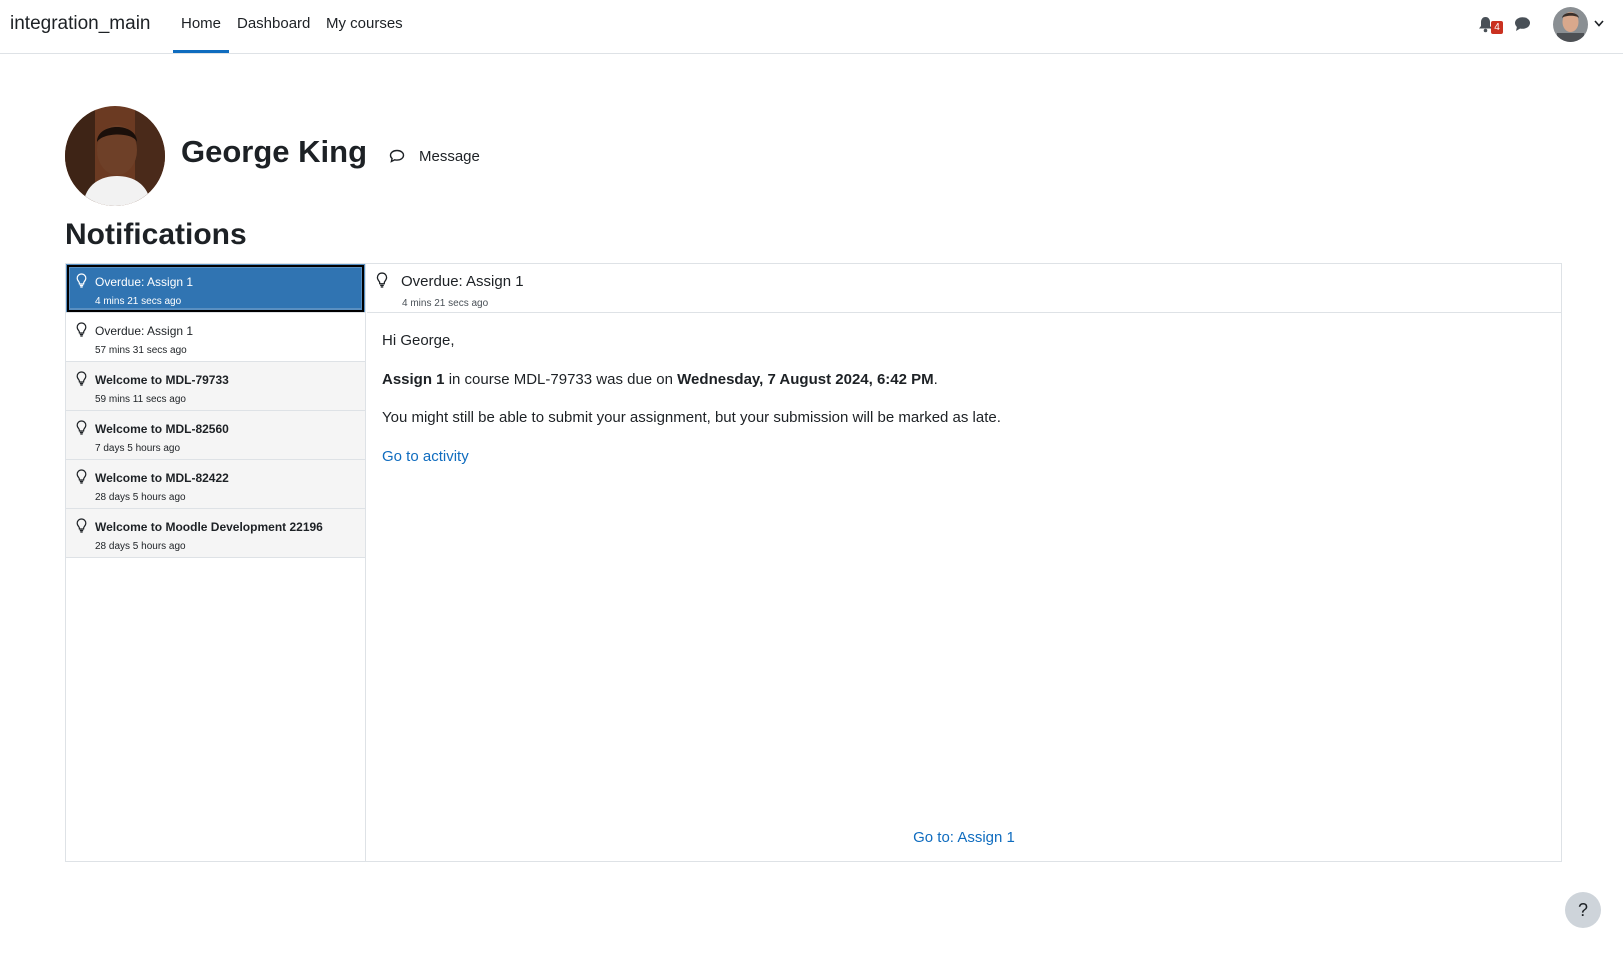 This screenshot has width=1623, height=960. Describe the element at coordinates (1522, 24) in the screenshot. I see `chat-icon` at that location.